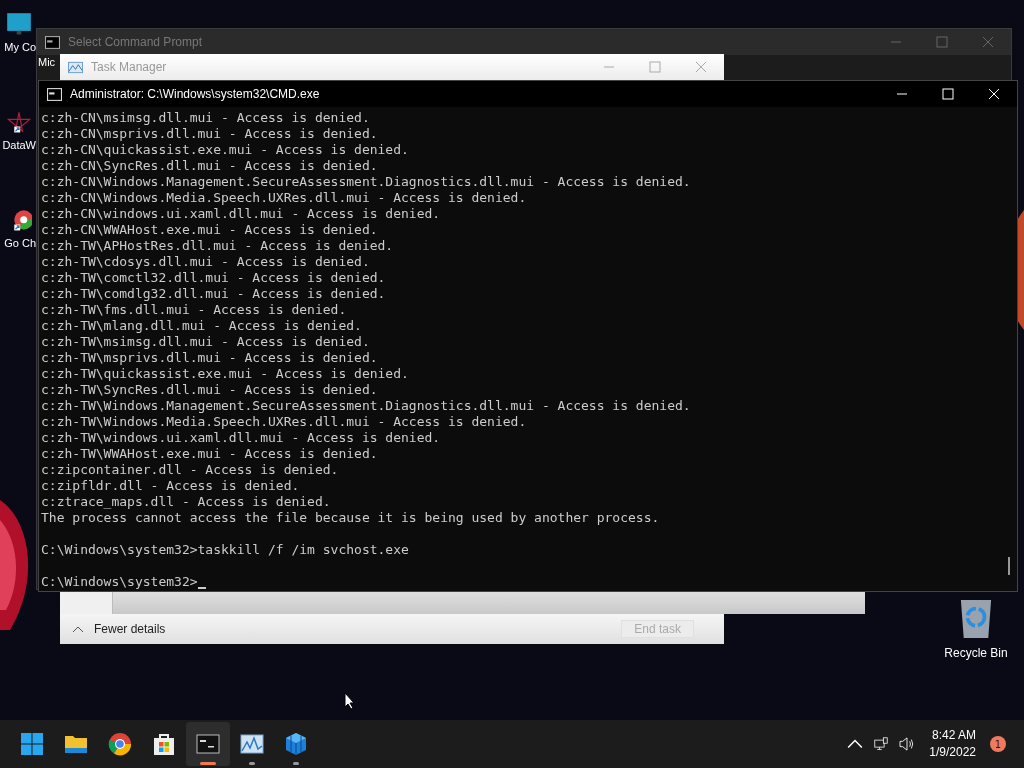 This screenshot has width=1024, height=768. I want to click on browser-icon, so click(120, 744).